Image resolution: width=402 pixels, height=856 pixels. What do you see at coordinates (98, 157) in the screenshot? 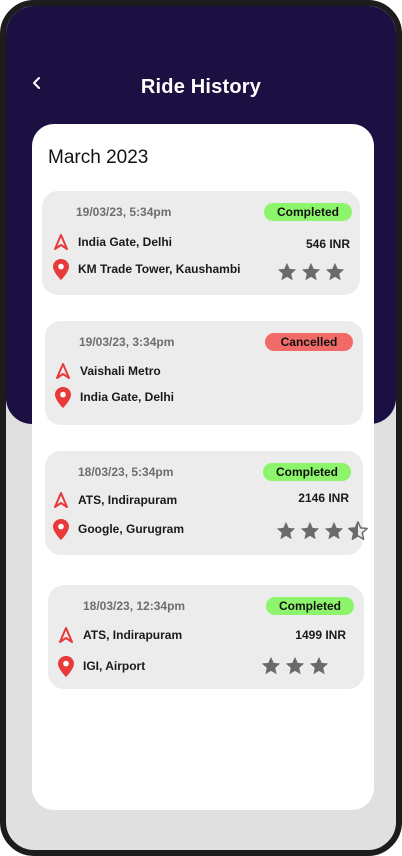
I see `month-heading: March 2023` at bounding box center [98, 157].